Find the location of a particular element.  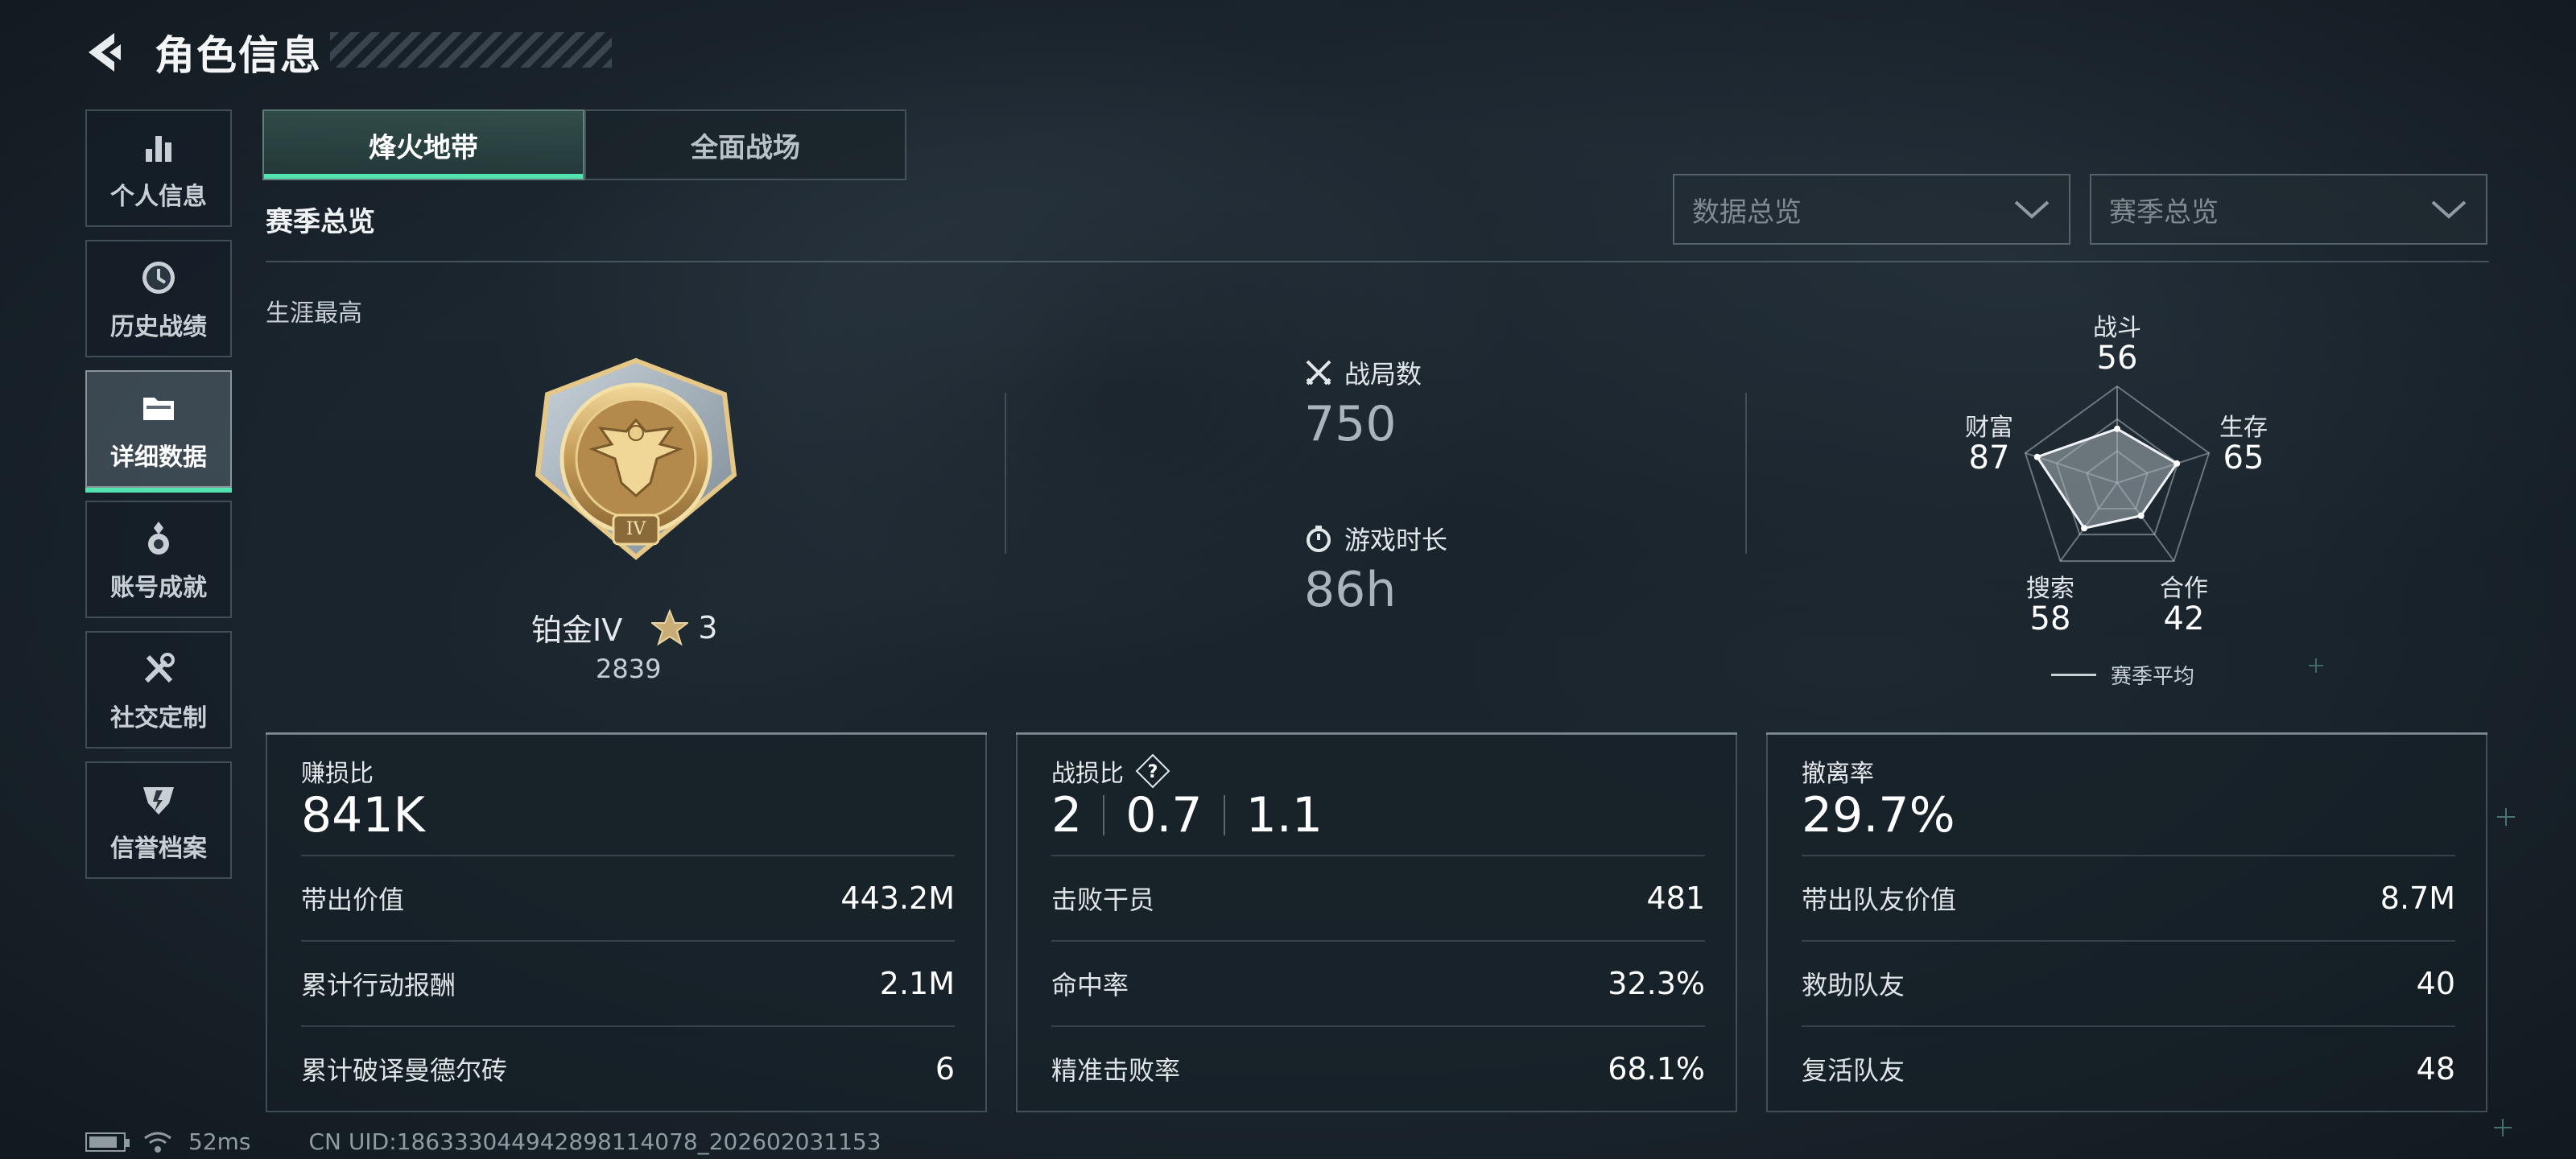

table-row: 累计行动报酬 2.1M is located at coordinates (628, 982).